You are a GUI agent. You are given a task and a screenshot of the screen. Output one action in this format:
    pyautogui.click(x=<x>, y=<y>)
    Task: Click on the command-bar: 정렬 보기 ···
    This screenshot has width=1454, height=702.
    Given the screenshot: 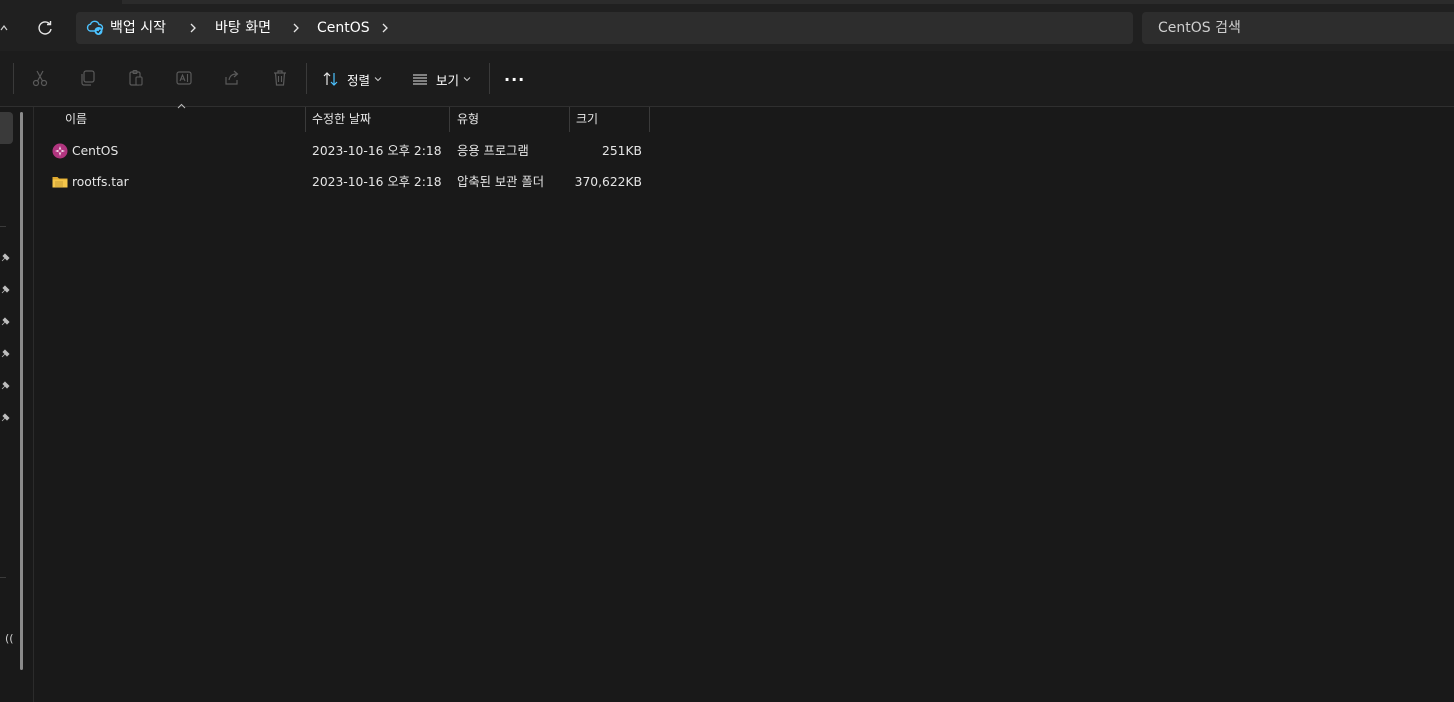 What is the action you would take?
    pyautogui.click(x=727, y=79)
    